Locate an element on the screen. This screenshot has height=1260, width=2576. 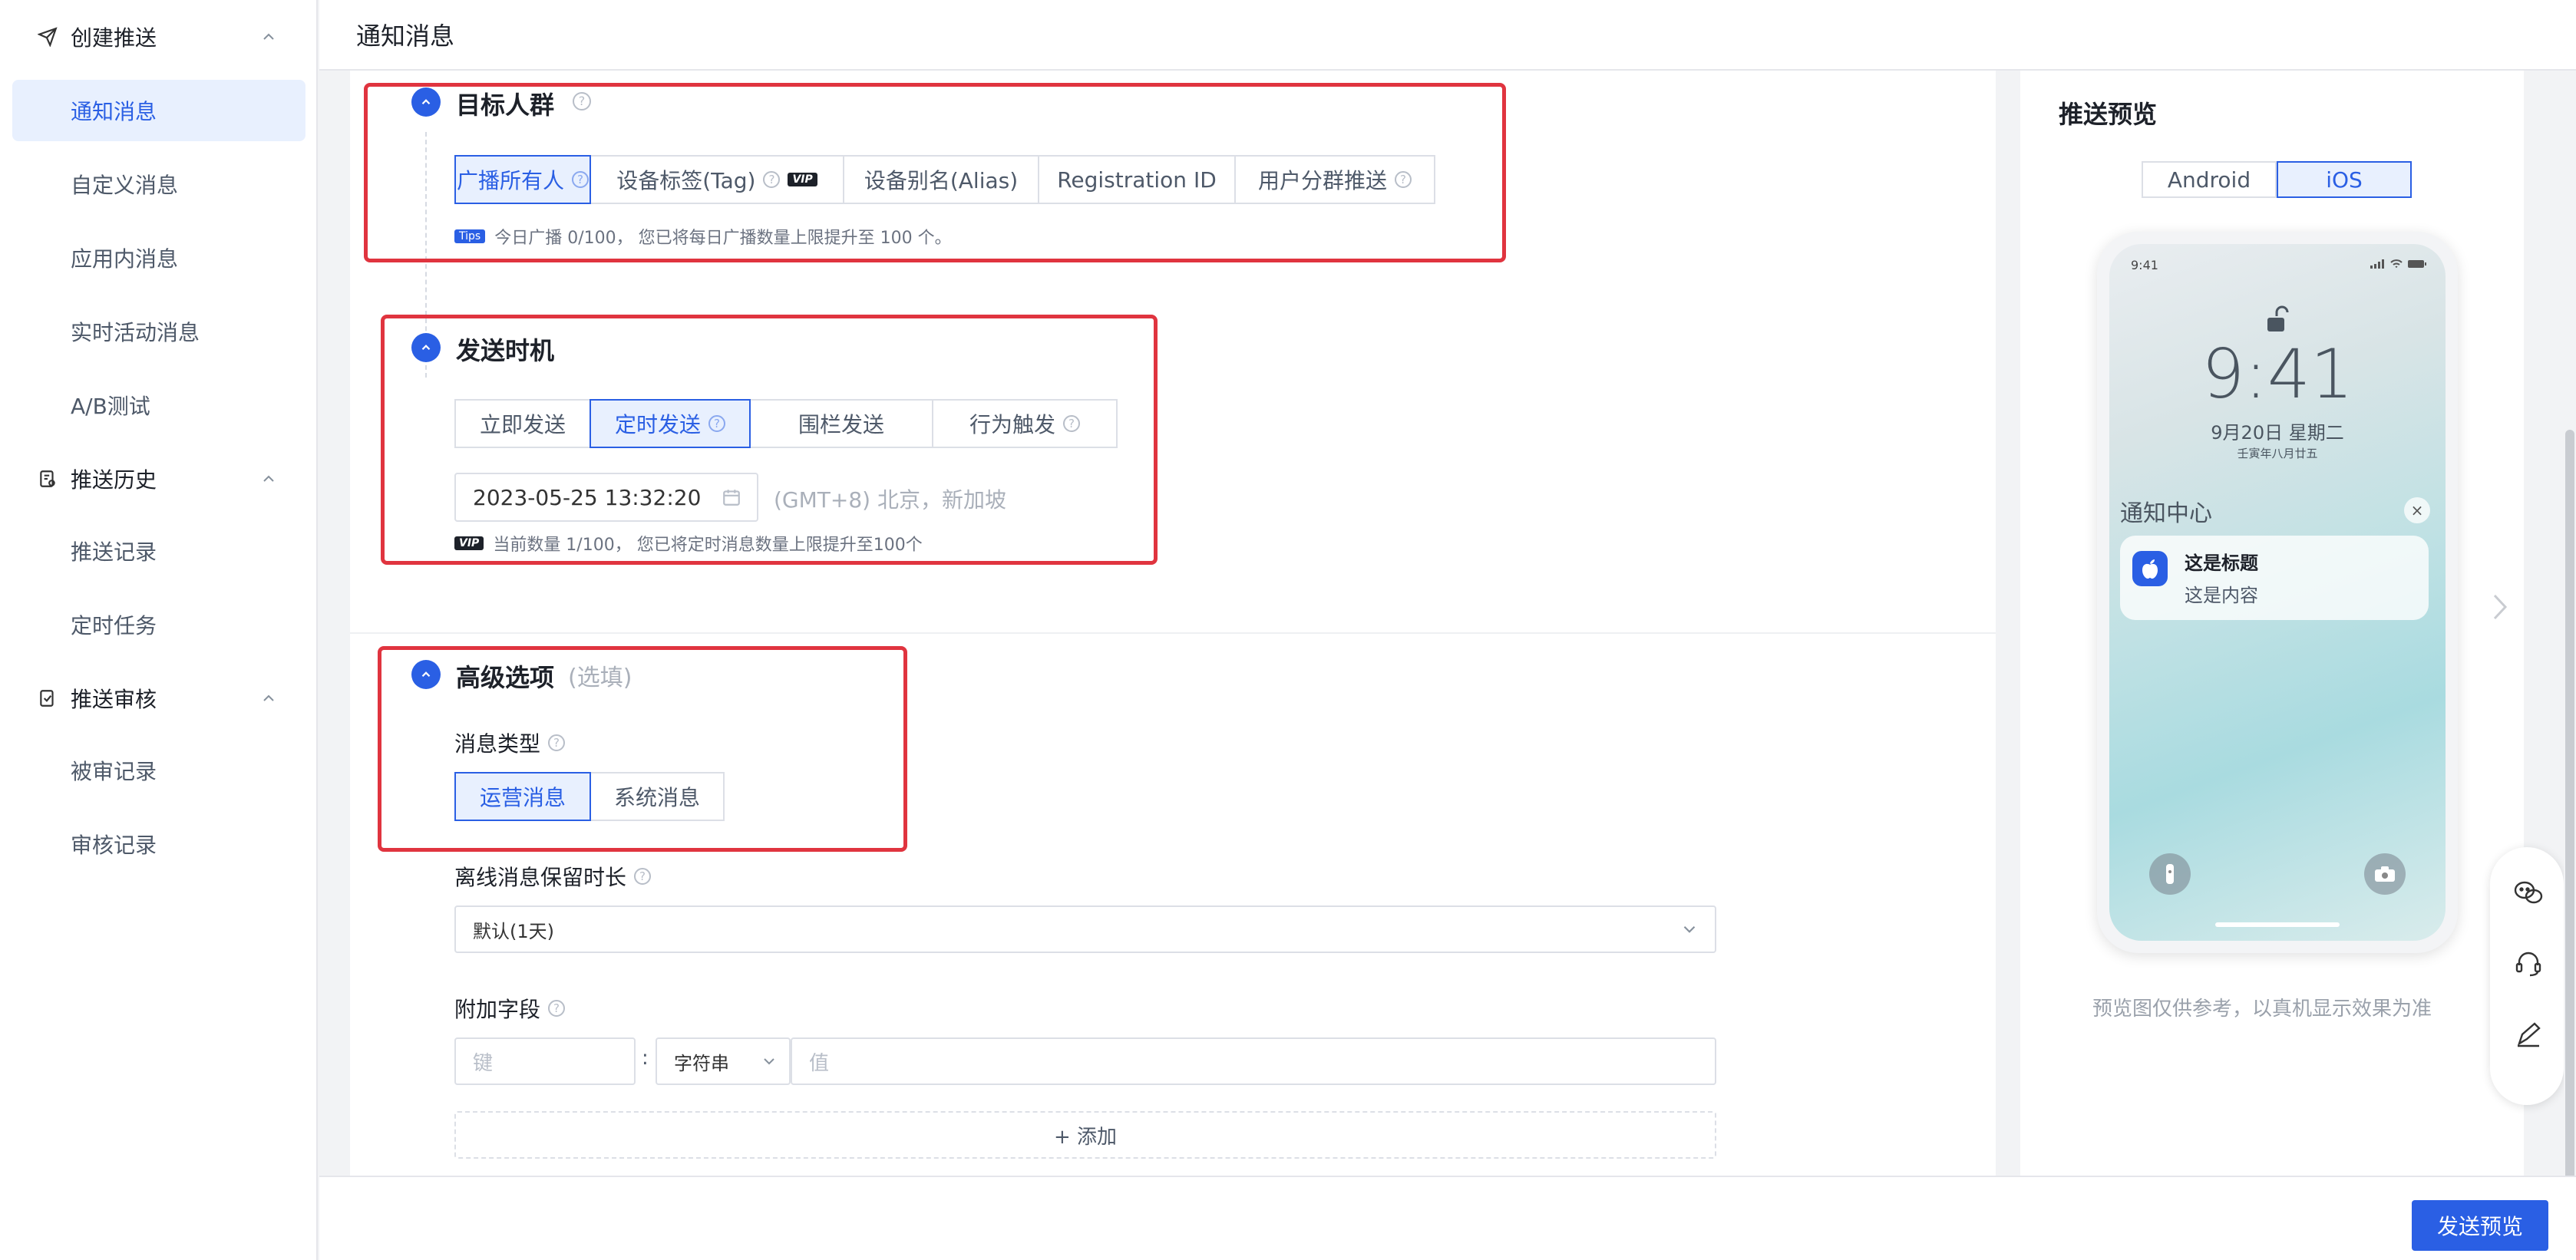
target-option-broadcast: 广播所有人 ? is located at coordinates (522, 179).